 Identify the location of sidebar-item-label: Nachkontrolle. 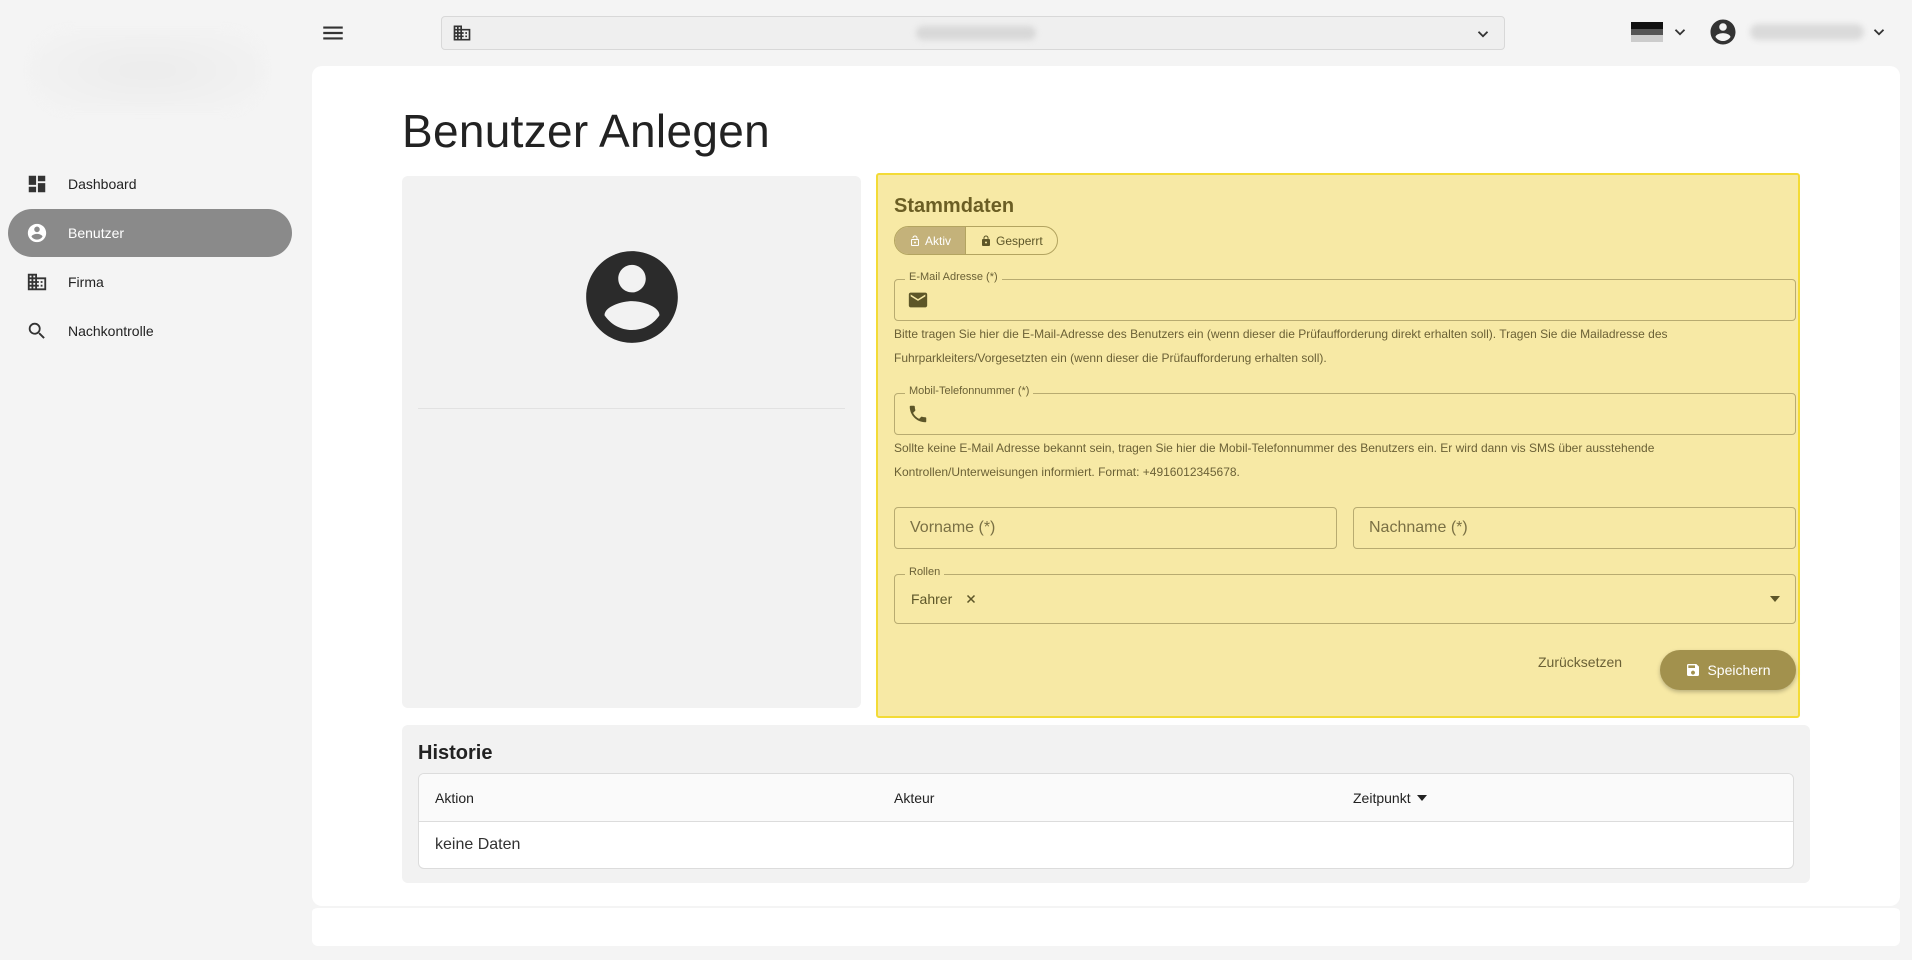
(111, 331).